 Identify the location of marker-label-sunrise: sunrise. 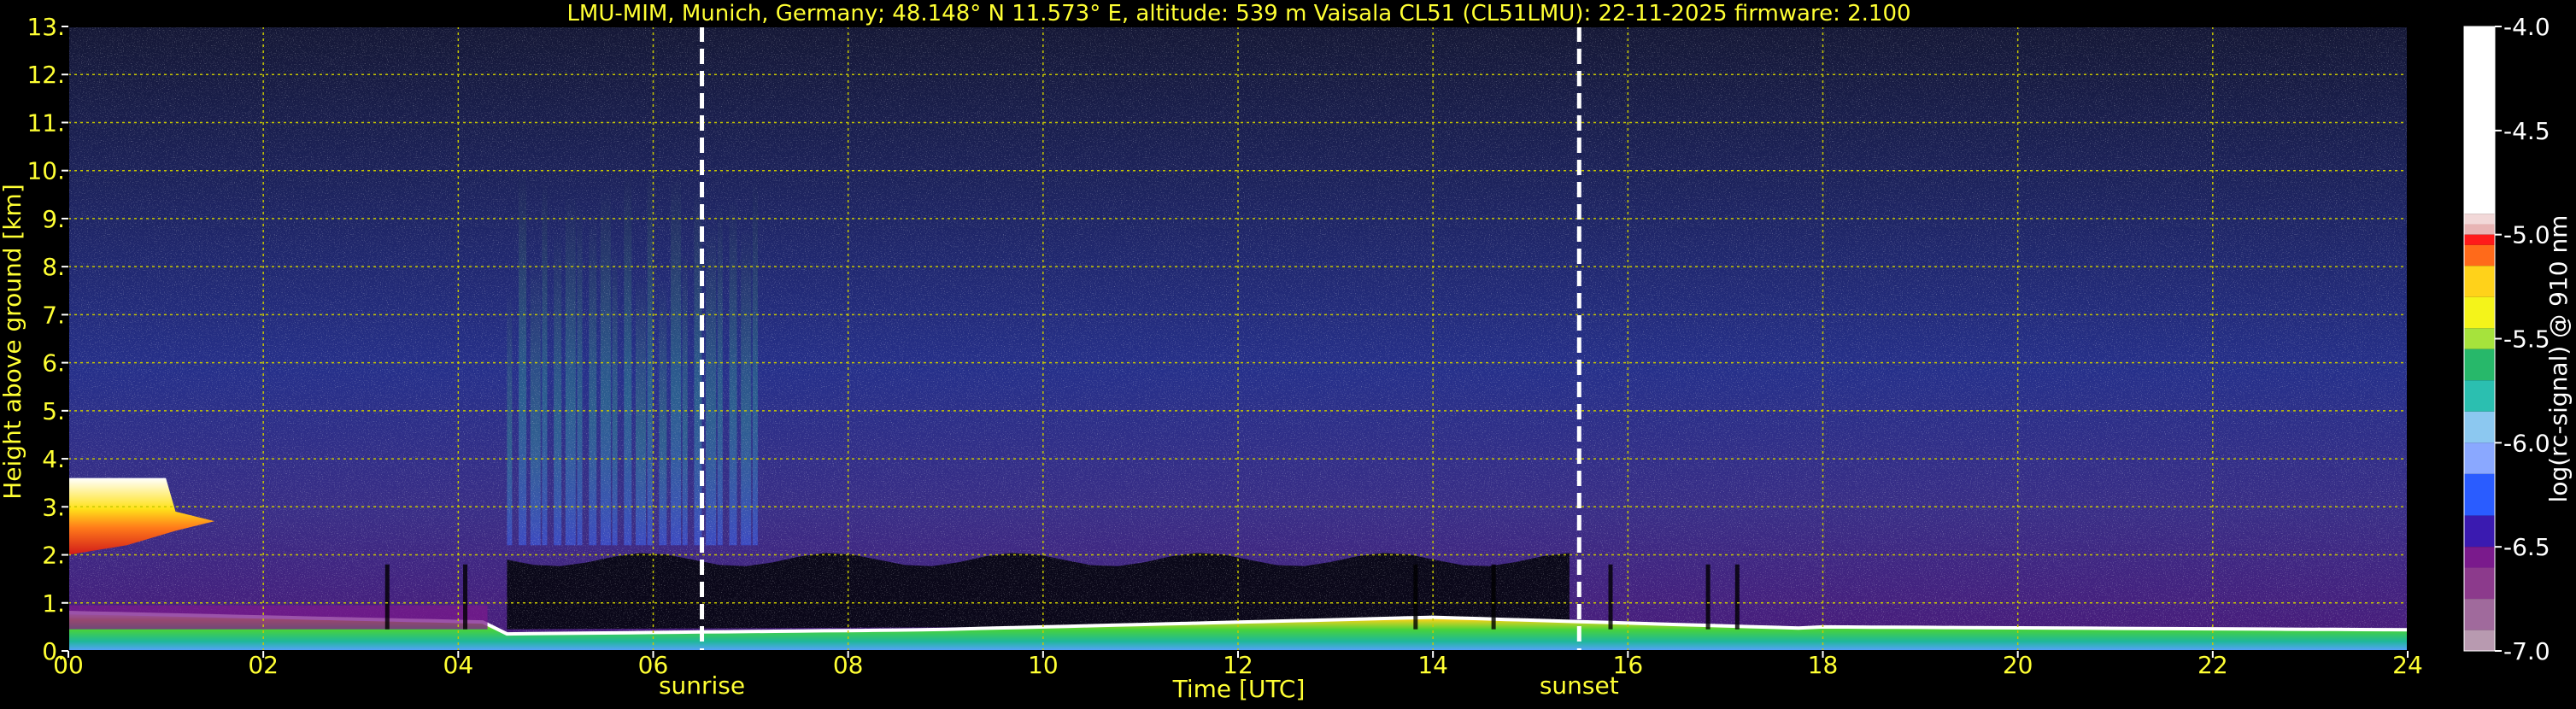
(702, 685).